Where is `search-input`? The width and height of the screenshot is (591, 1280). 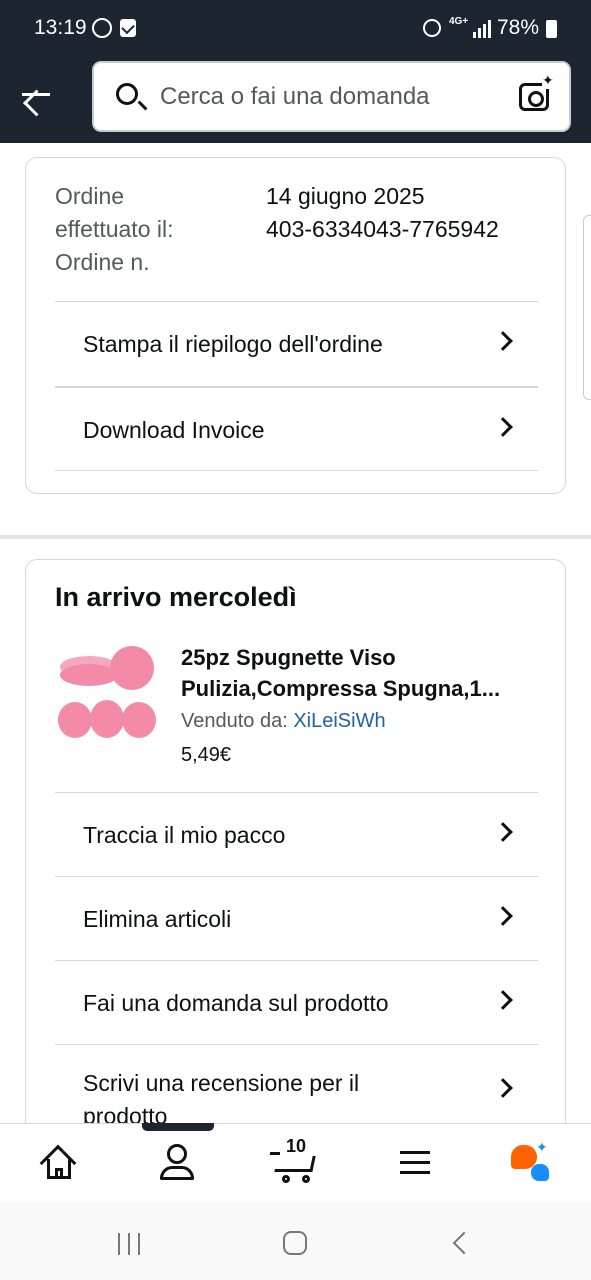
search-input is located at coordinates (325, 97).